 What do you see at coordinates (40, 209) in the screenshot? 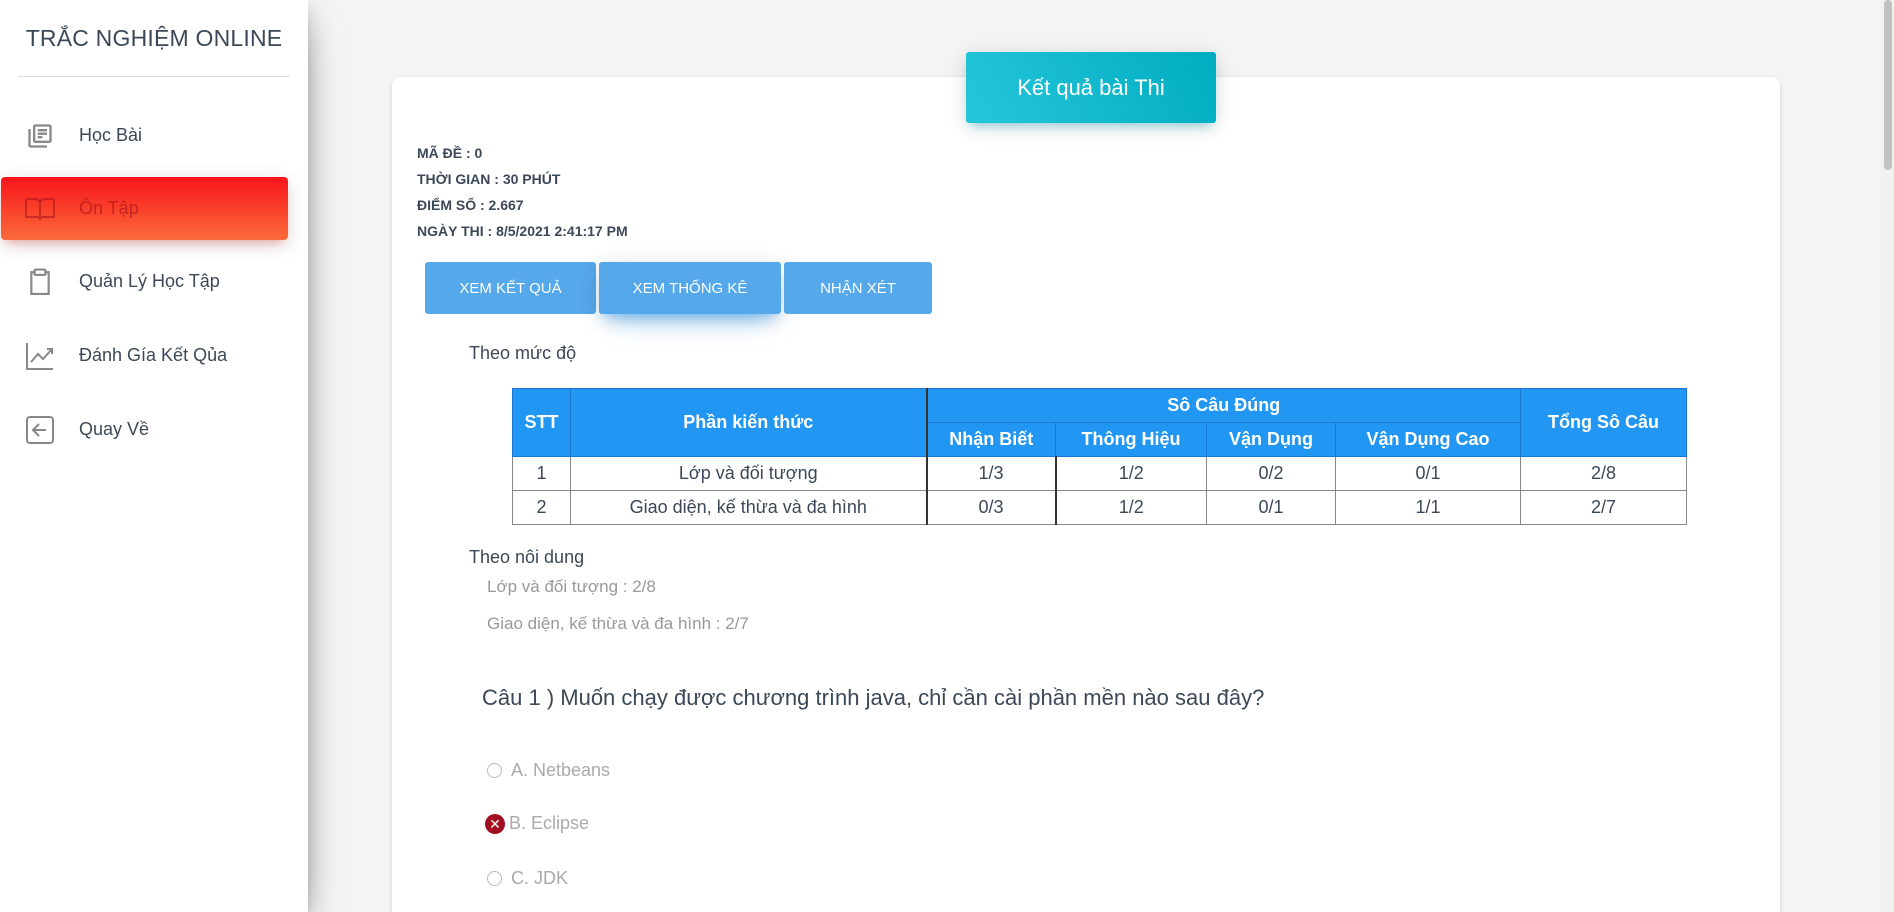
I see `open-book-icon` at bounding box center [40, 209].